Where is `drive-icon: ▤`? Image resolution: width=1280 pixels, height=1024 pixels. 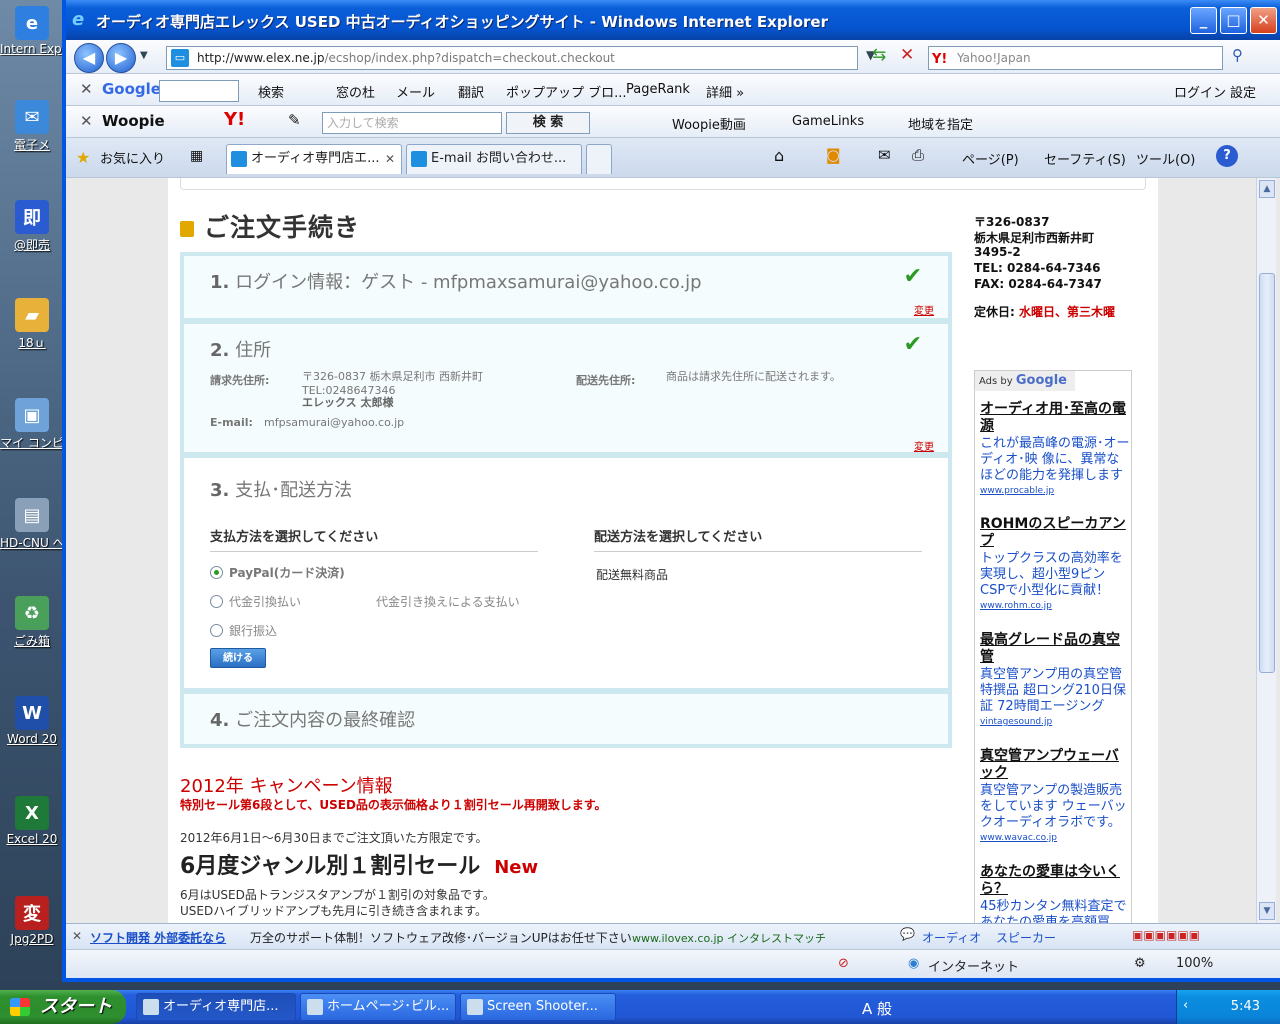 drive-icon: ▤ is located at coordinates (32, 515).